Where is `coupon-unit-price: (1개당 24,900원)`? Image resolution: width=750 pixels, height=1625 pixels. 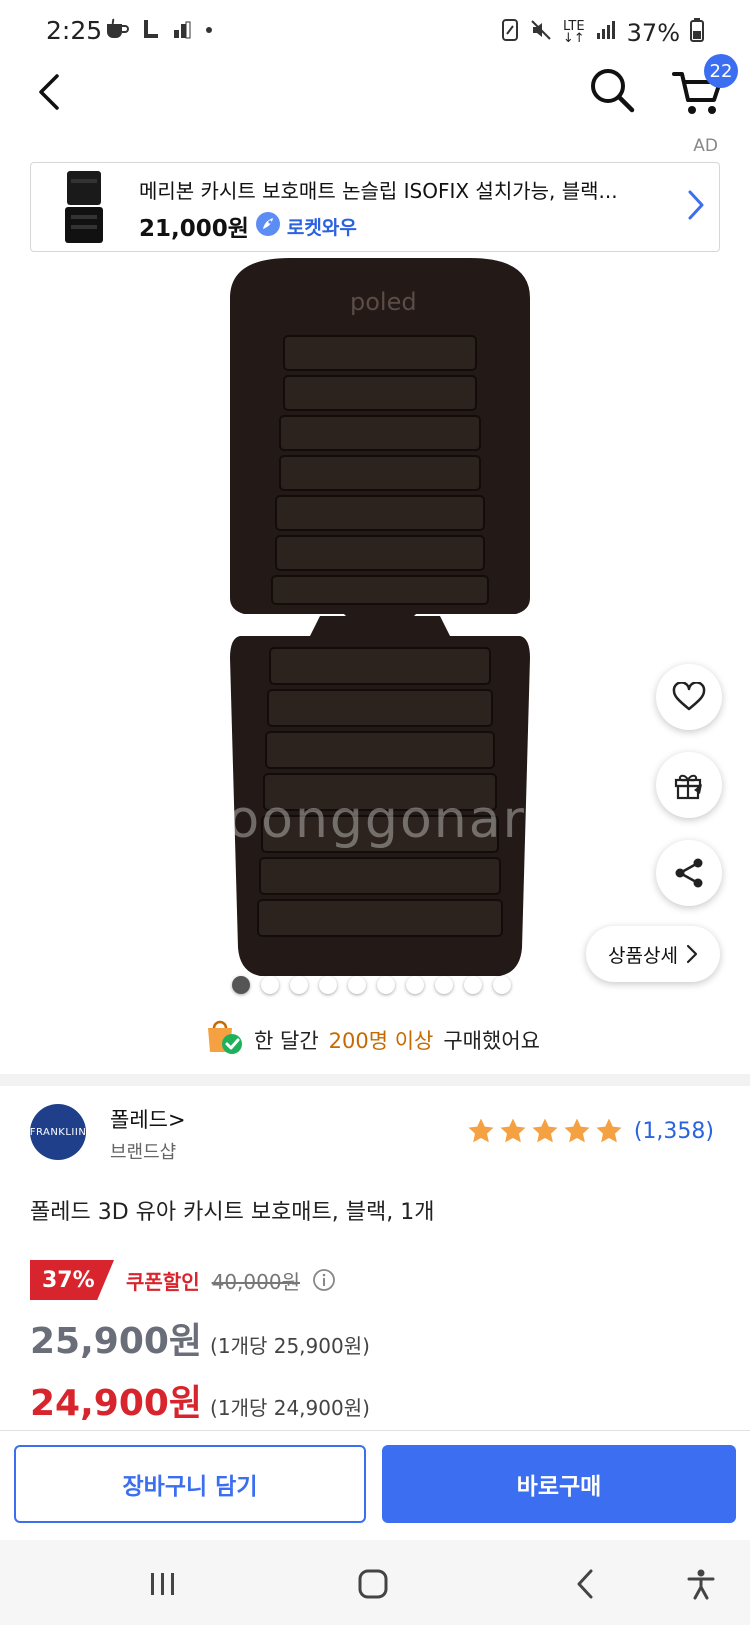
coupon-unit-price: (1개당 24,900원) is located at coordinates (290, 1408).